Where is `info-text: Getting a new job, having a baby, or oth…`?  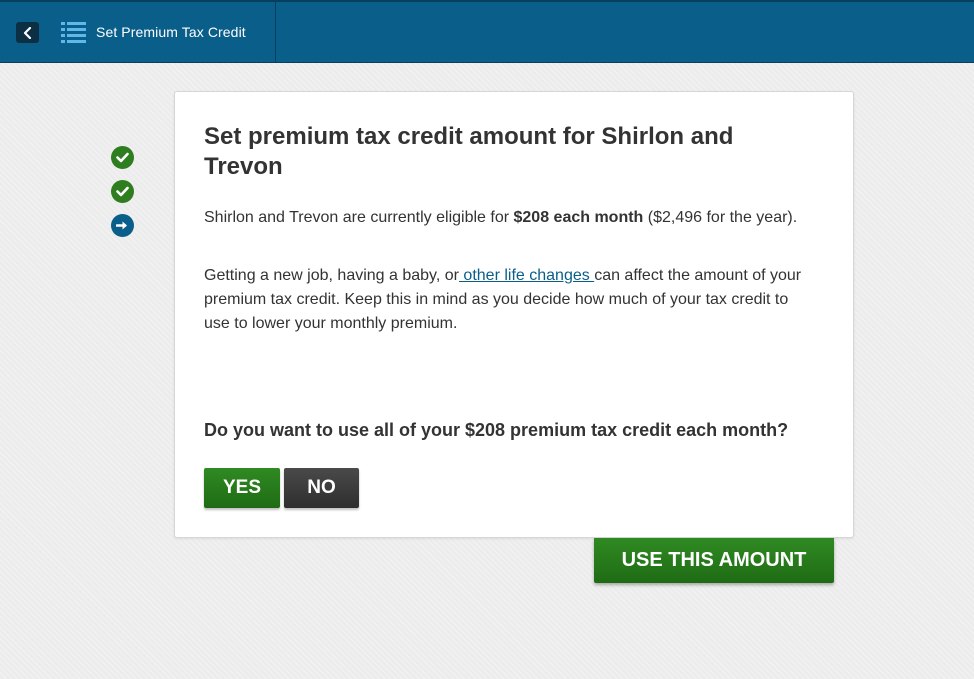 info-text: Getting a new job, having a baby, or oth… is located at coordinates (509, 300).